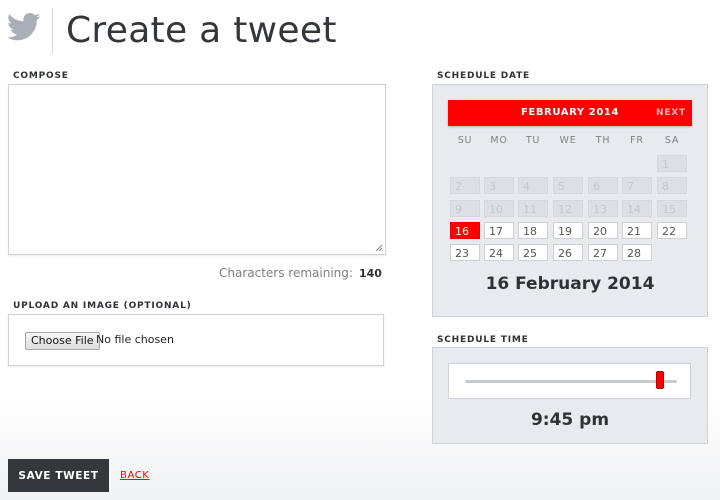 The image size is (720, 500). I want to click on time-panel: 9:45 pm, so click(570, 395).